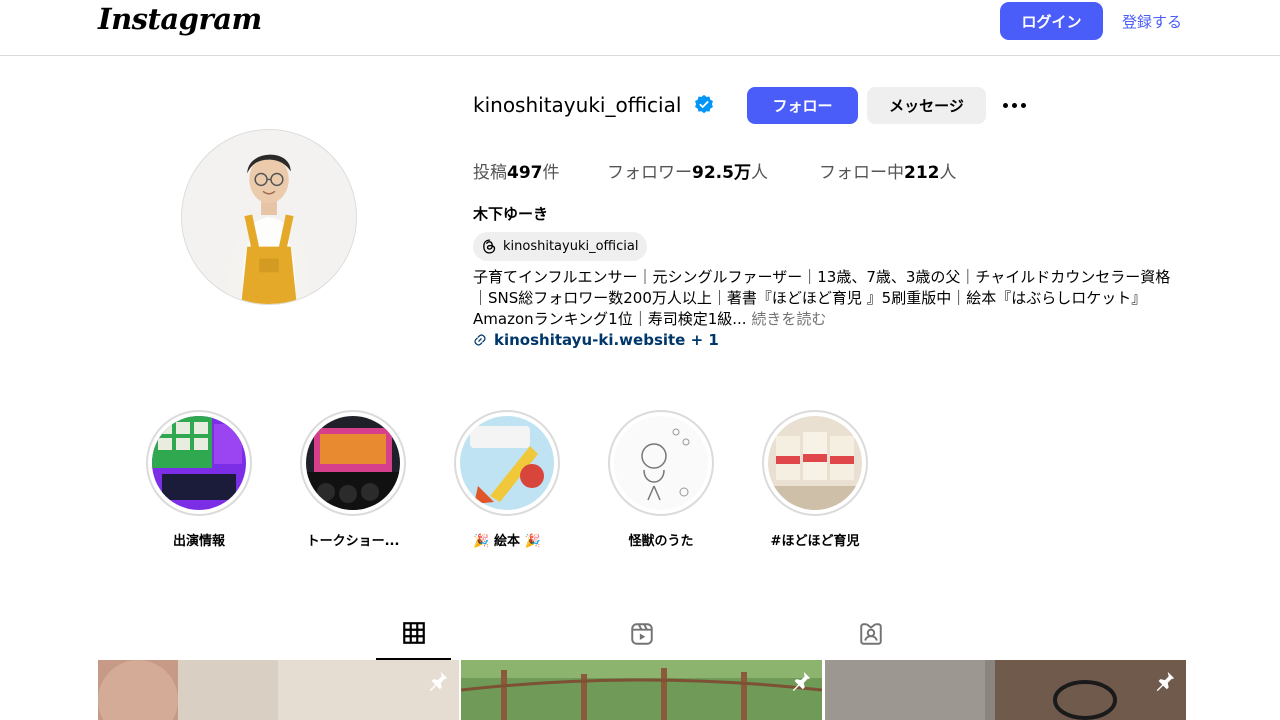  I want to click on message-button: メッセージ, so click(926, 105).